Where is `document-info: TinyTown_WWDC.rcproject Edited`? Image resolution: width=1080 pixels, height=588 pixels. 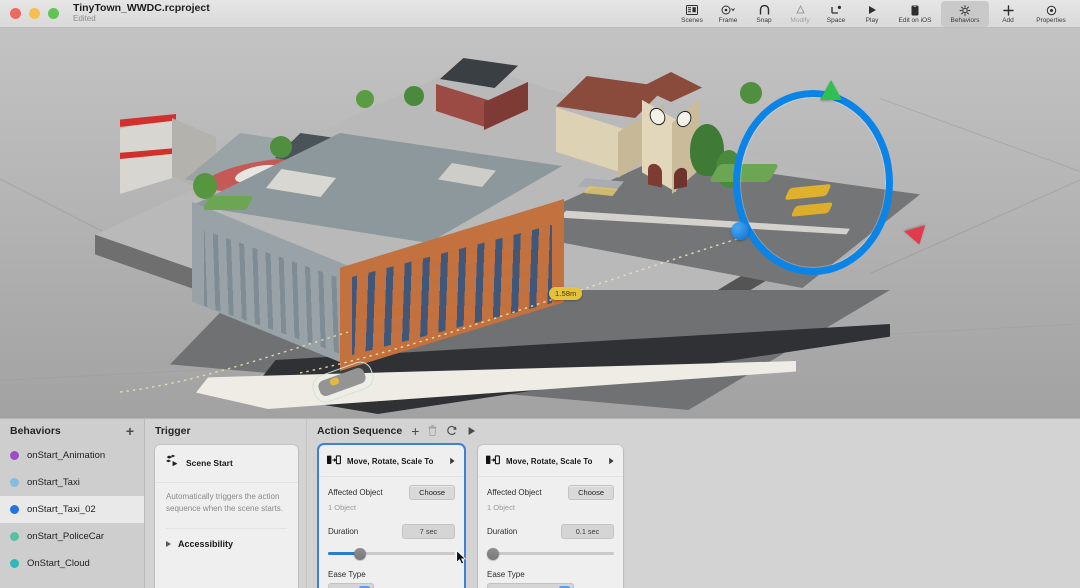
document-info: TinyTown_WWDC.rcproject Edited is located at coordinates (141, 12).